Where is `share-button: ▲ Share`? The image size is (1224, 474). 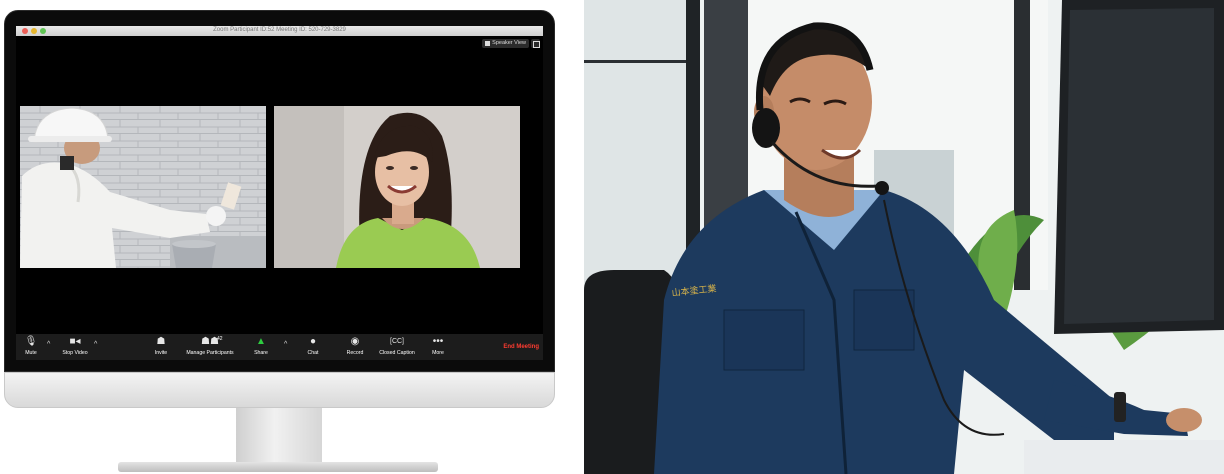 share-button: ▲ Share is located at coordinates (261, 346).